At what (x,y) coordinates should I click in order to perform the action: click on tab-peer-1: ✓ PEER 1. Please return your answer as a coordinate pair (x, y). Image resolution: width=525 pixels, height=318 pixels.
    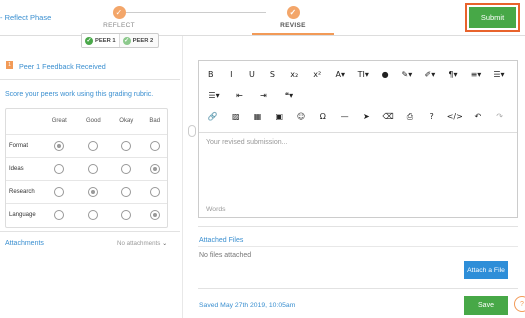
    Looking at the image, I should click on (101, 40).